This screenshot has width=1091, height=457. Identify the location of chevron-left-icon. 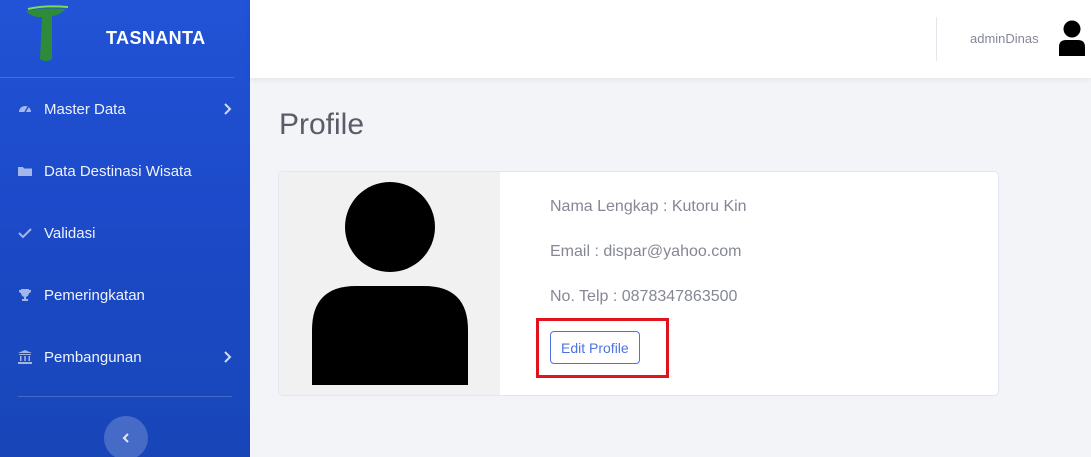
(125, 438).